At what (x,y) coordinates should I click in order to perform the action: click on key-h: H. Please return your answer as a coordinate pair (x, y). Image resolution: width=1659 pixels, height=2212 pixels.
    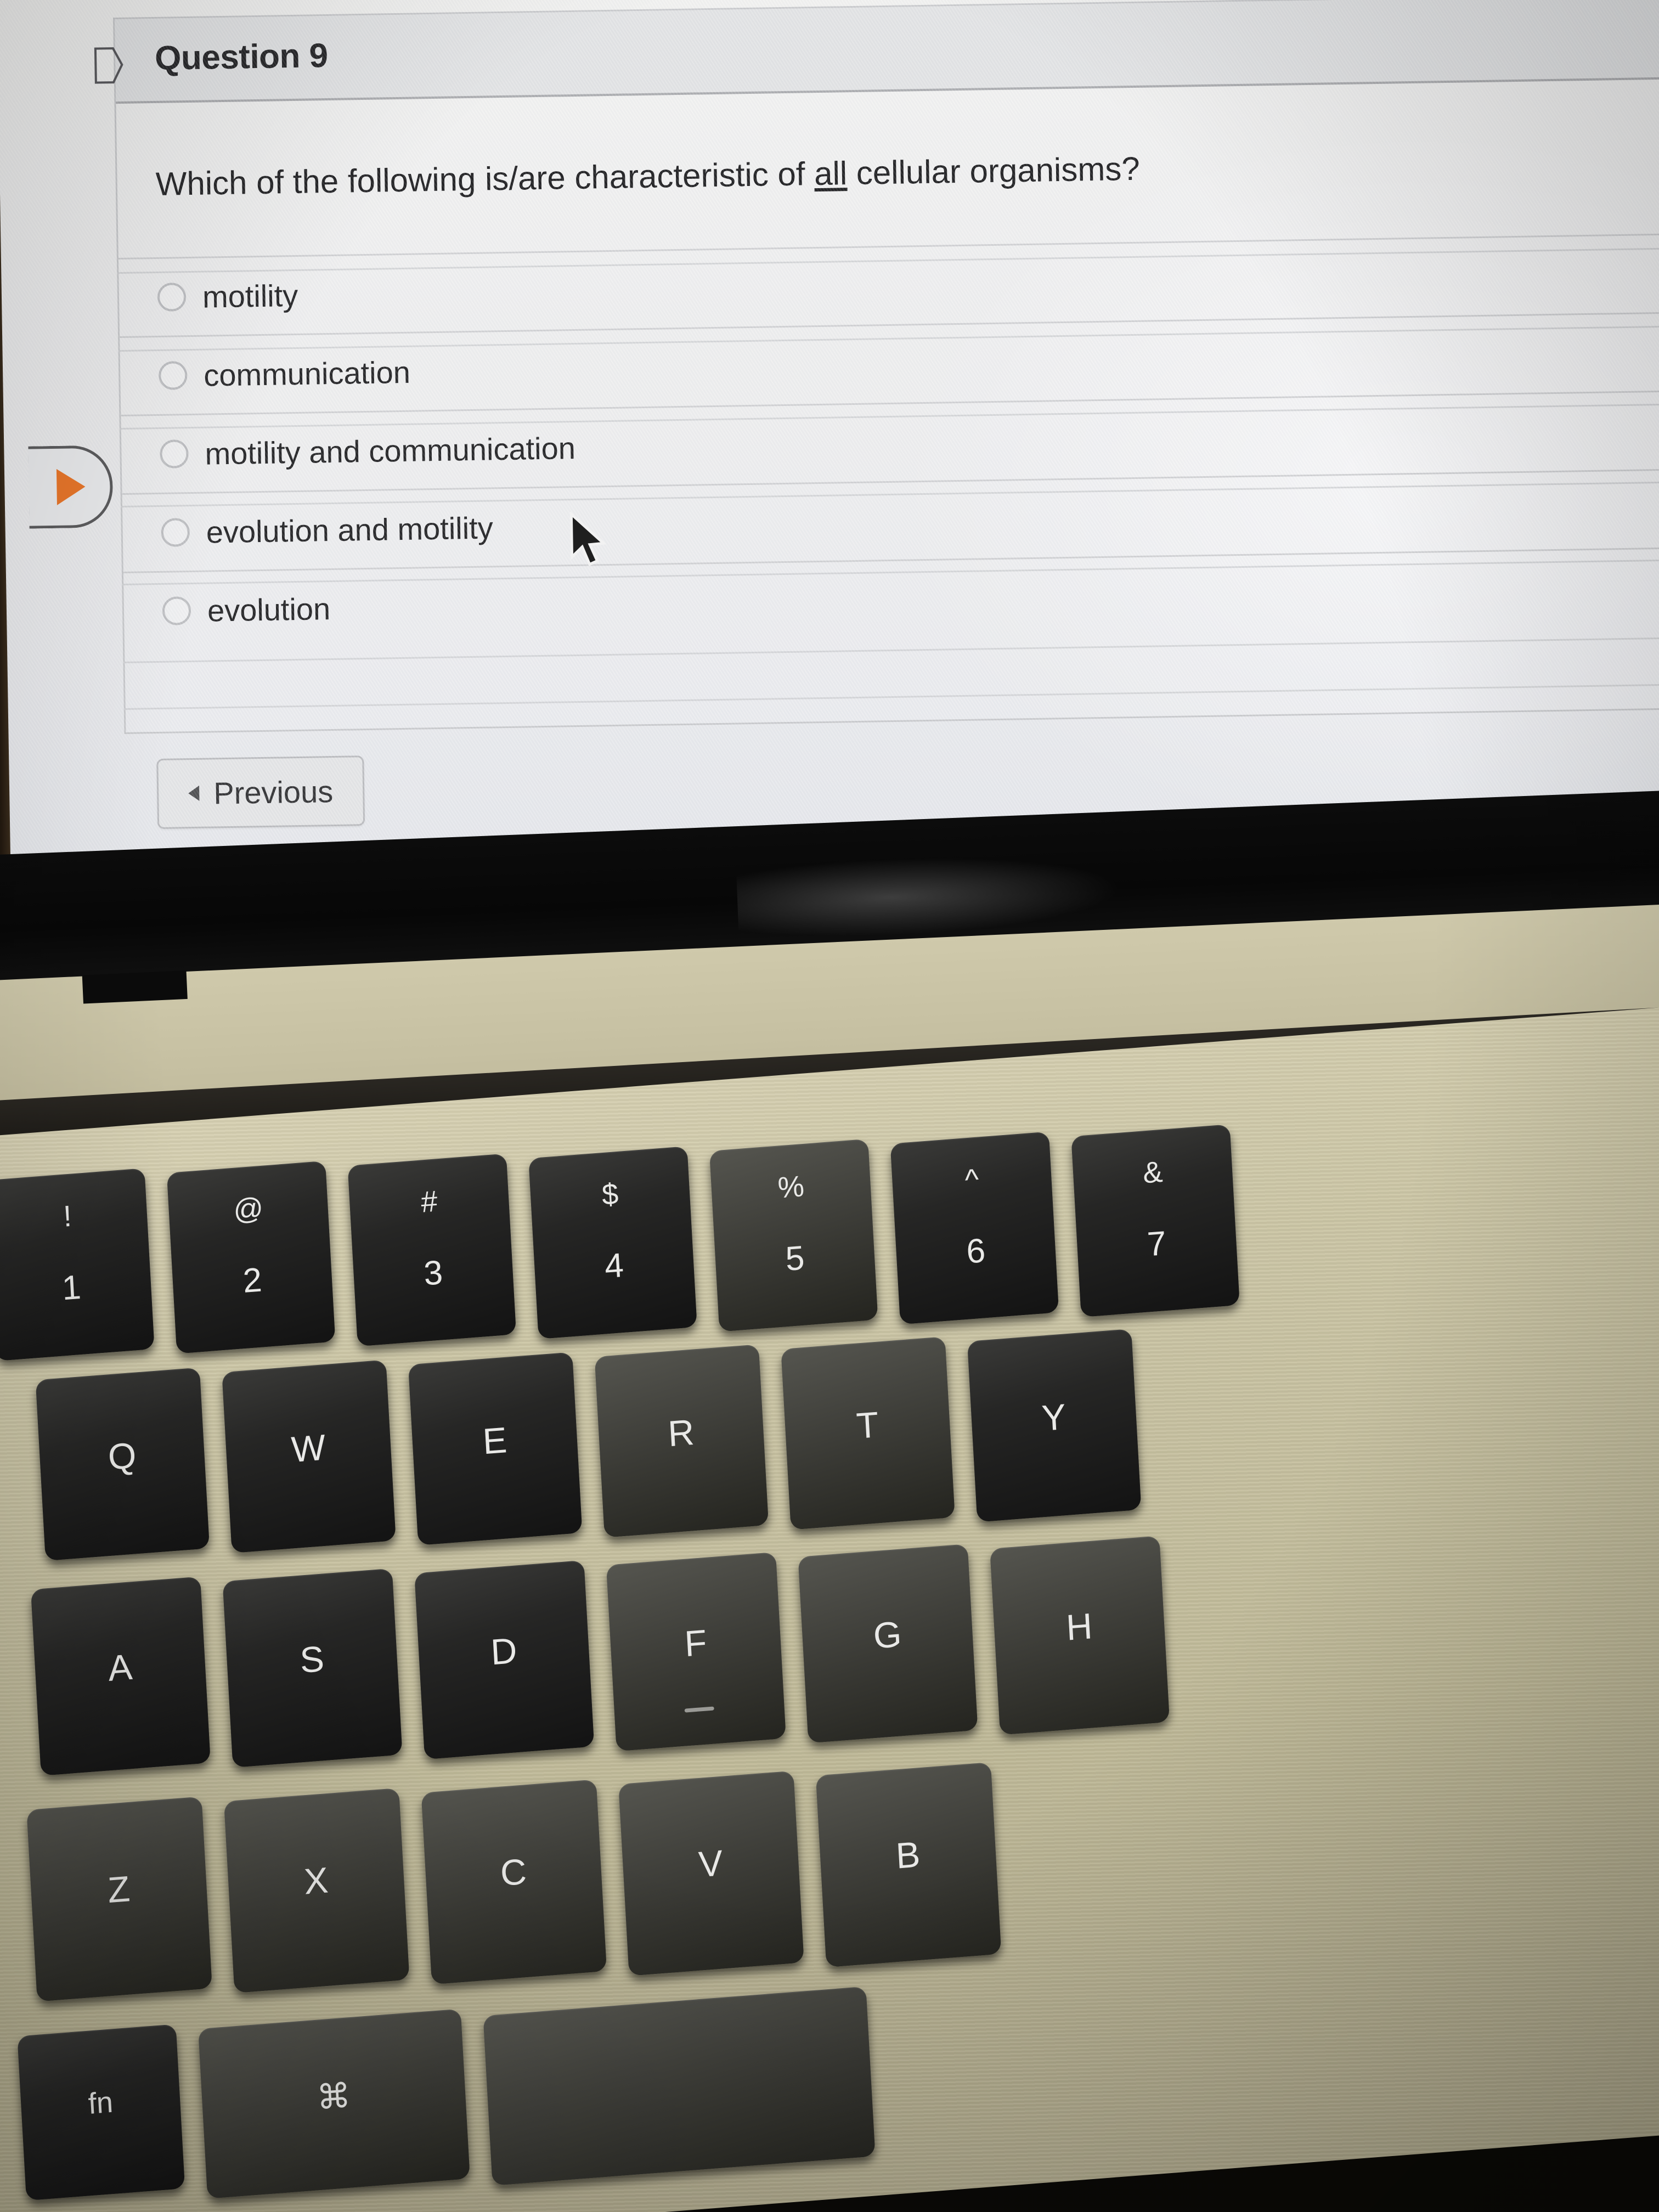
    Looking at the image, I should click on (1080, 1635).